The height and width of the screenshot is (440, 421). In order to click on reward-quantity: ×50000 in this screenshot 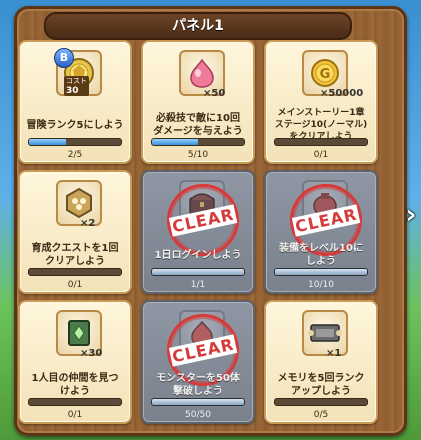, I will do `click(342, 93)`.